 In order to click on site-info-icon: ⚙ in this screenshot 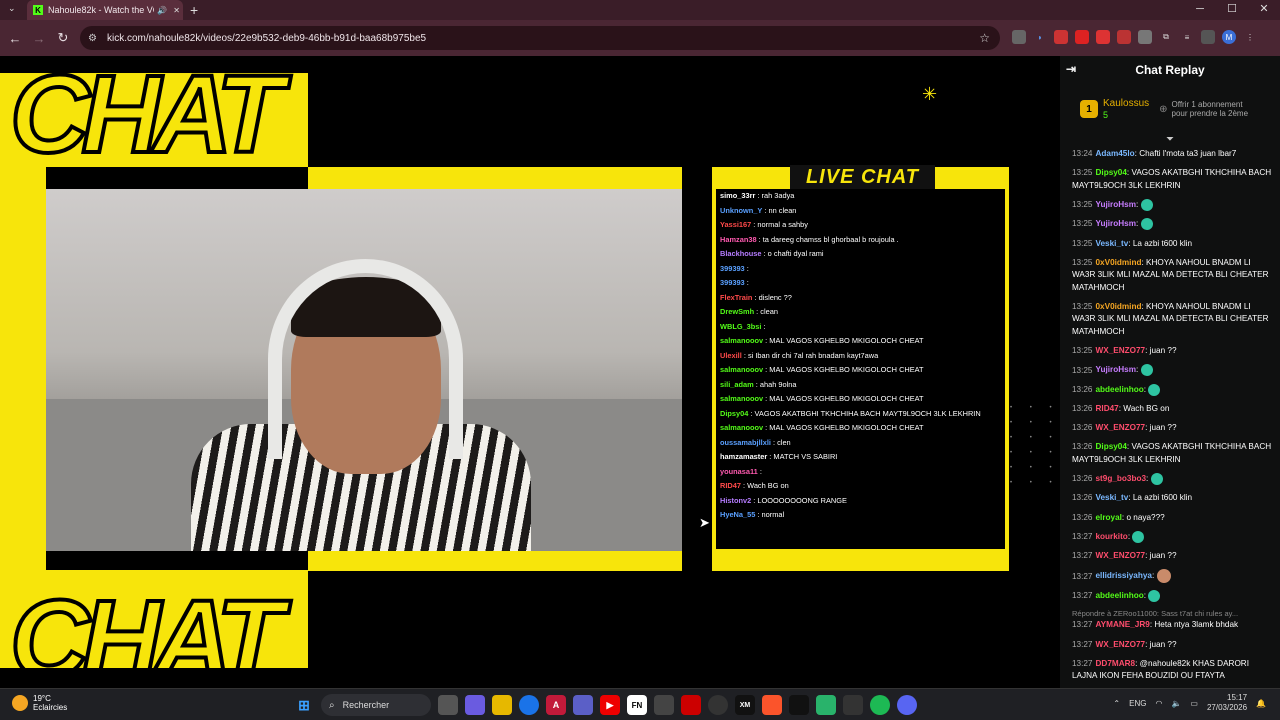, I will do `click(92, 38)`.